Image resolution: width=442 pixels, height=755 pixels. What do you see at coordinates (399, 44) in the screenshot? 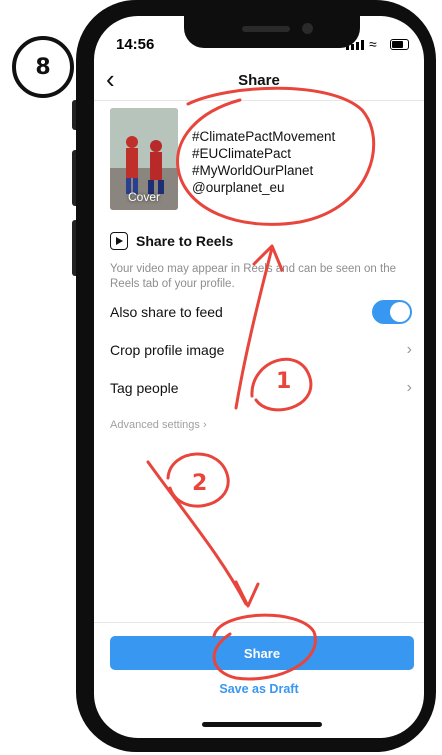
I see `battery-icon` at bounding box center [399, 44].